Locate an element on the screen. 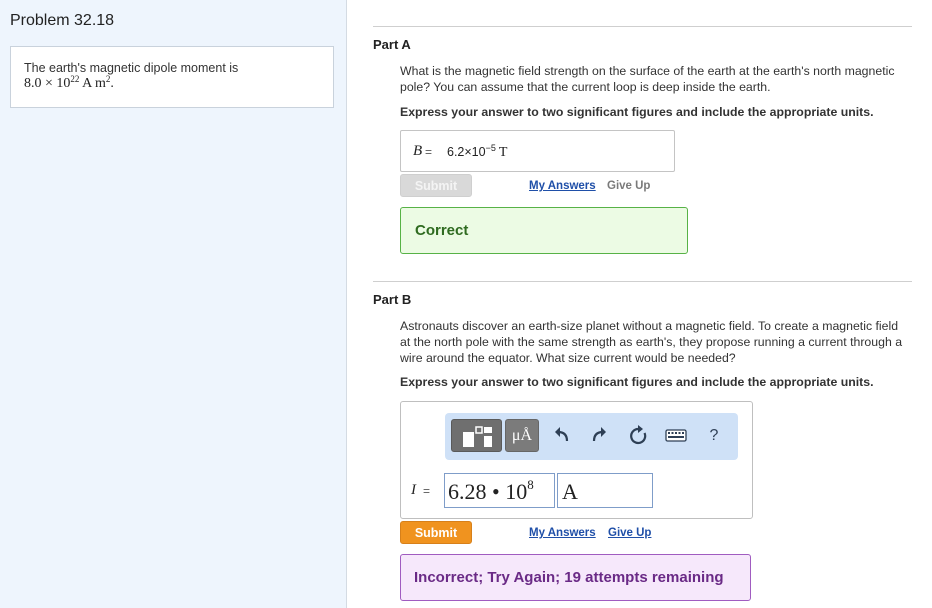 The width and height of the screenshot is (932, 608). redo-arrow-svg is located at coordinates (599, 434).